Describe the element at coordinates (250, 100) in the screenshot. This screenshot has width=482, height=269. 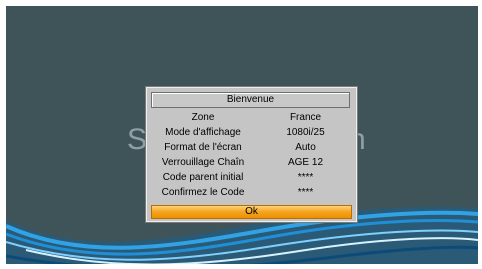
I see `dialog-title: Bienvenue` at that location.